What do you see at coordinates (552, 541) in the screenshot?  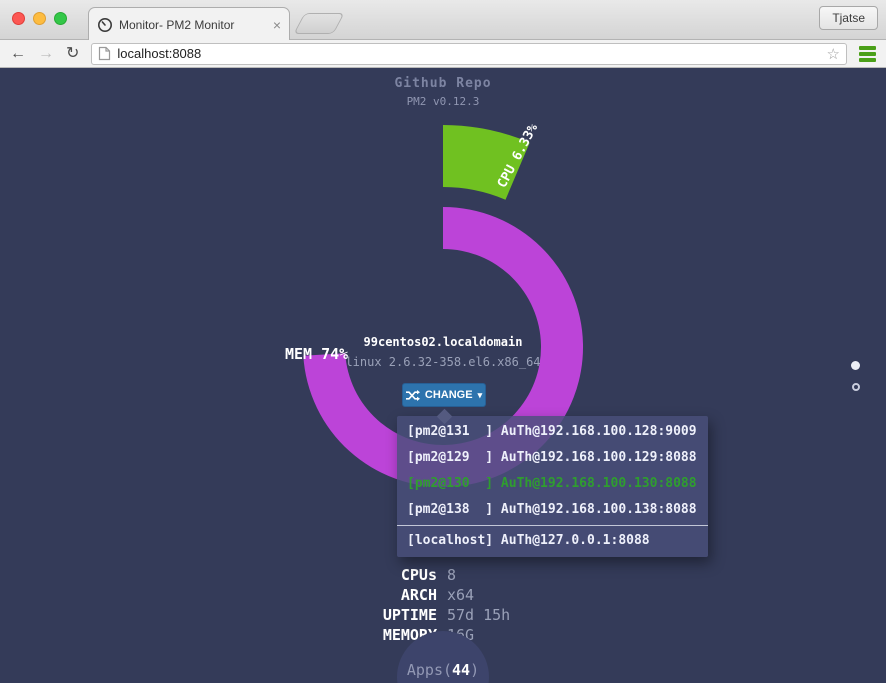 I see `host-option: [localhost] AuTh@127.0.0.1:8088` at bounding box center [552, 541].